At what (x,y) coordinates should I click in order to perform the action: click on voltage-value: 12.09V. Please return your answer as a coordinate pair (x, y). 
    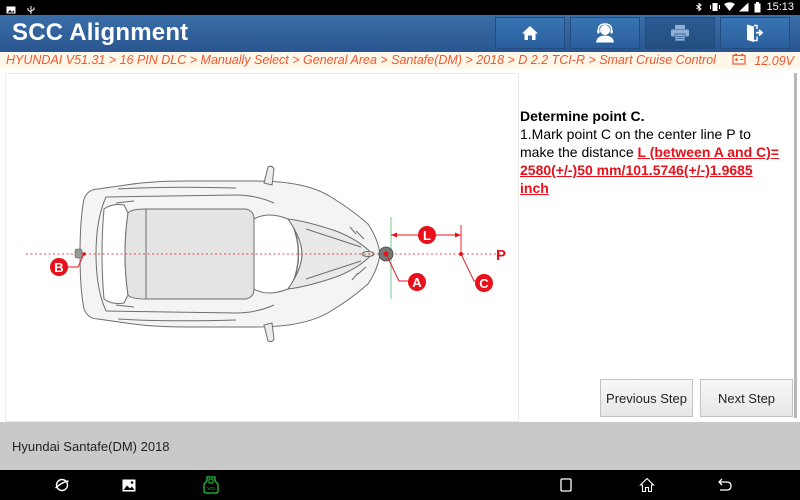
    Looking at the image, I should click on (774, 60).